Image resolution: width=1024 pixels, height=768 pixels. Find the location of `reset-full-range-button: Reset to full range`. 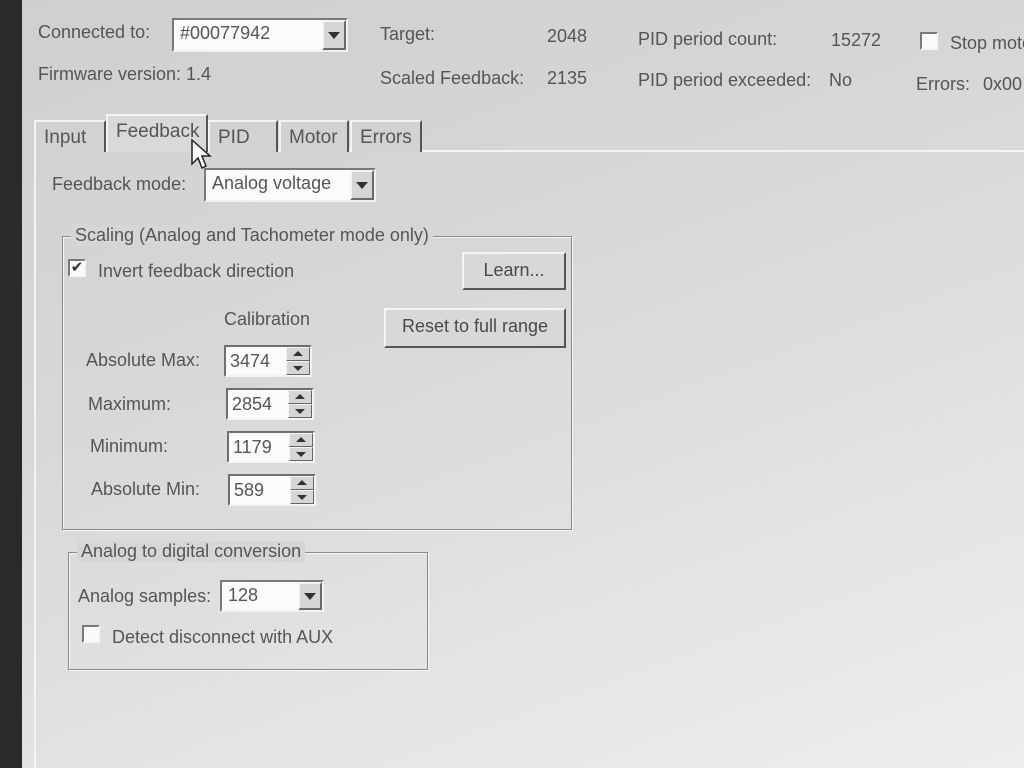

reset-full-range-button: Reset to full range is located at coordinates (475, 328).